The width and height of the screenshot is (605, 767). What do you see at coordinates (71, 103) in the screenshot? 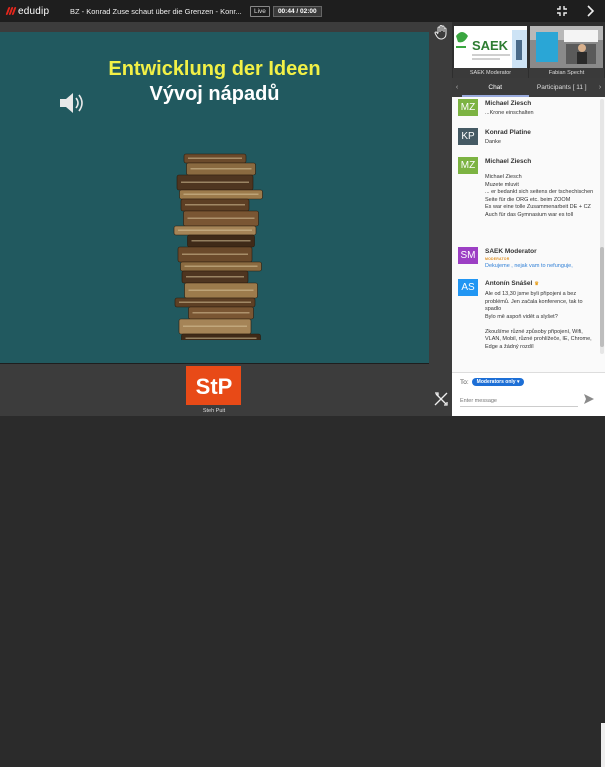
I see `speaker-icon` at bounding box center [71, 103].